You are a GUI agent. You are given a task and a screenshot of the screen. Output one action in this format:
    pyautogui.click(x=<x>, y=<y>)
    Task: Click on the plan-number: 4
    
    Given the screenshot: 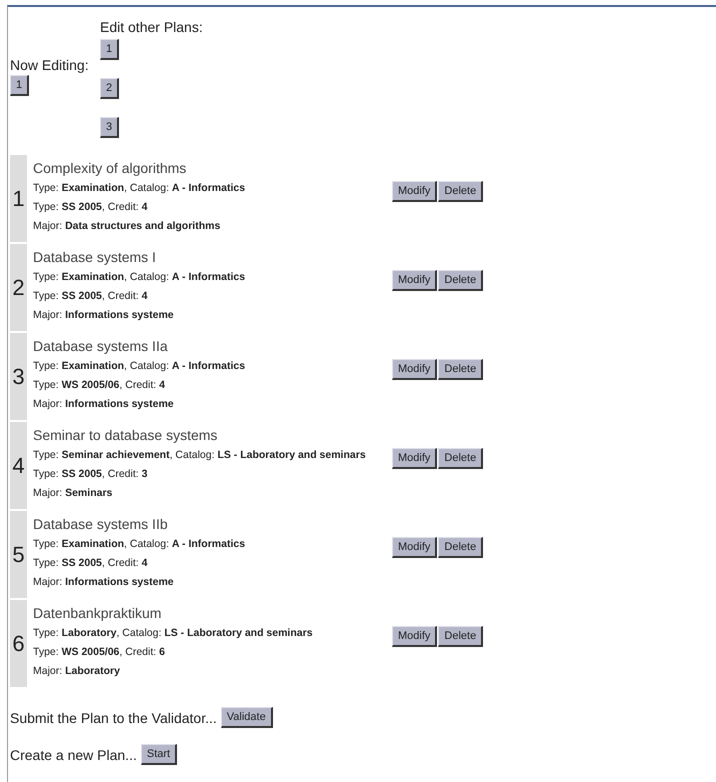 What is the action you would take?
    pyautogui.click(x=18, y=465)
    